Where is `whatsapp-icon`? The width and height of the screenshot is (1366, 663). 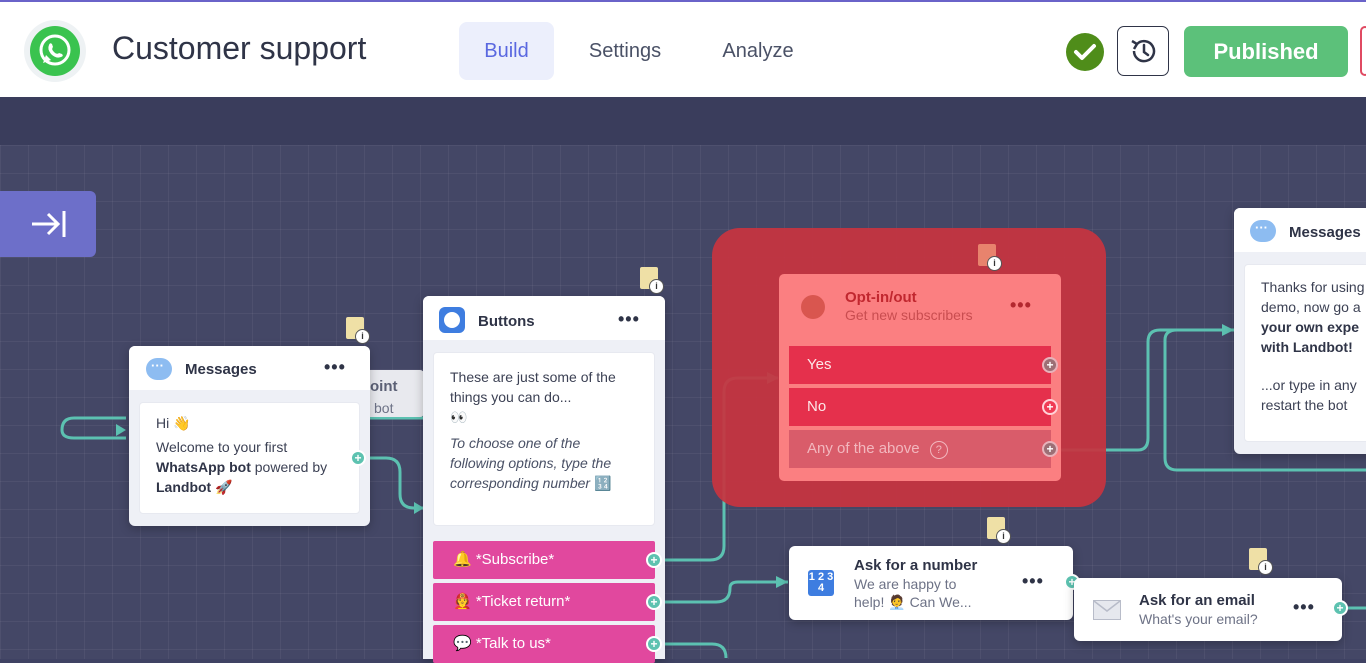 whatsapp-icon is located at coordinates (813, 307).